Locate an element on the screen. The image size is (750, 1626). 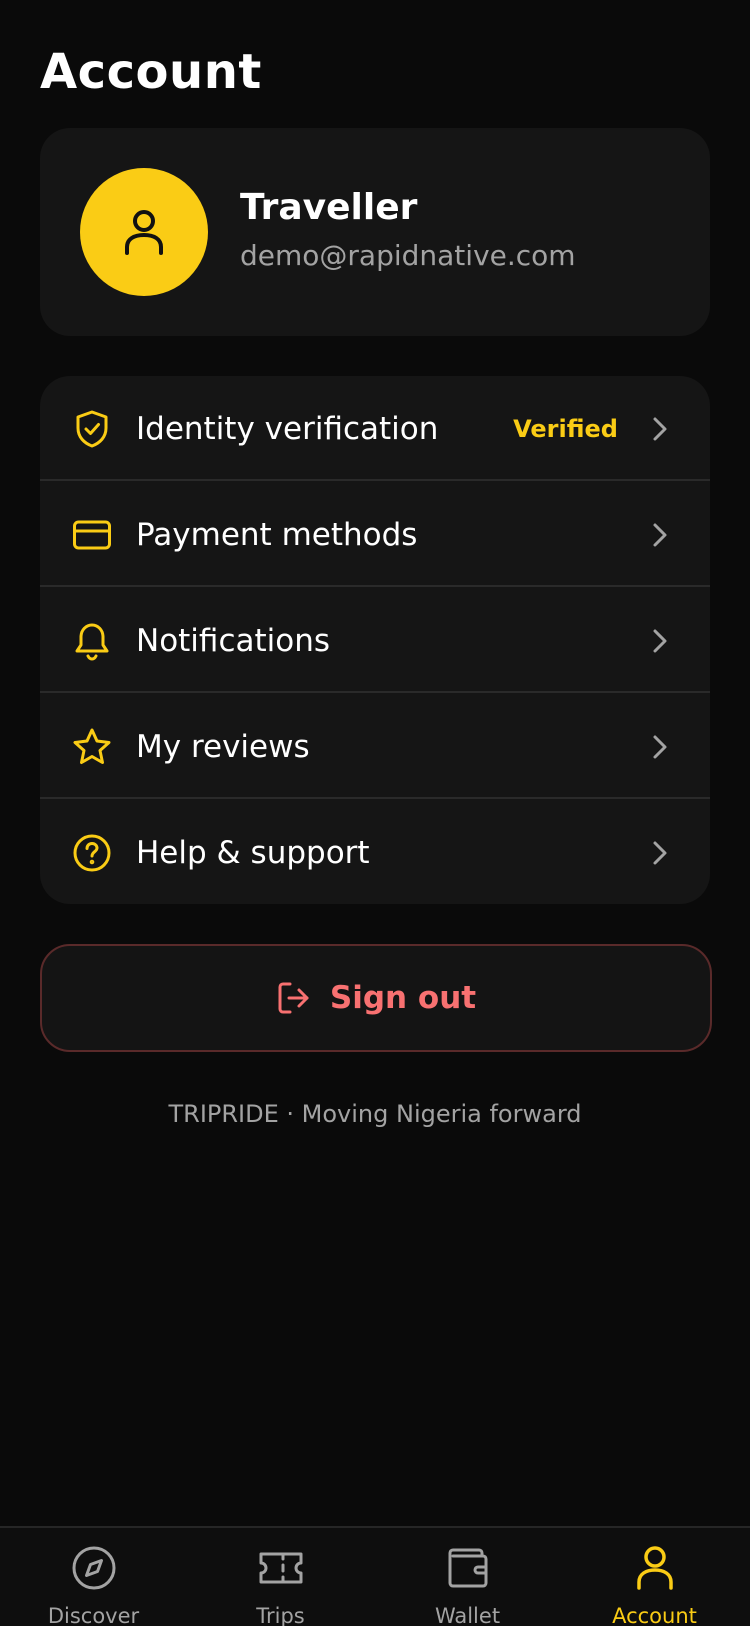
page-title: Account is located at coordinates (151, 72).